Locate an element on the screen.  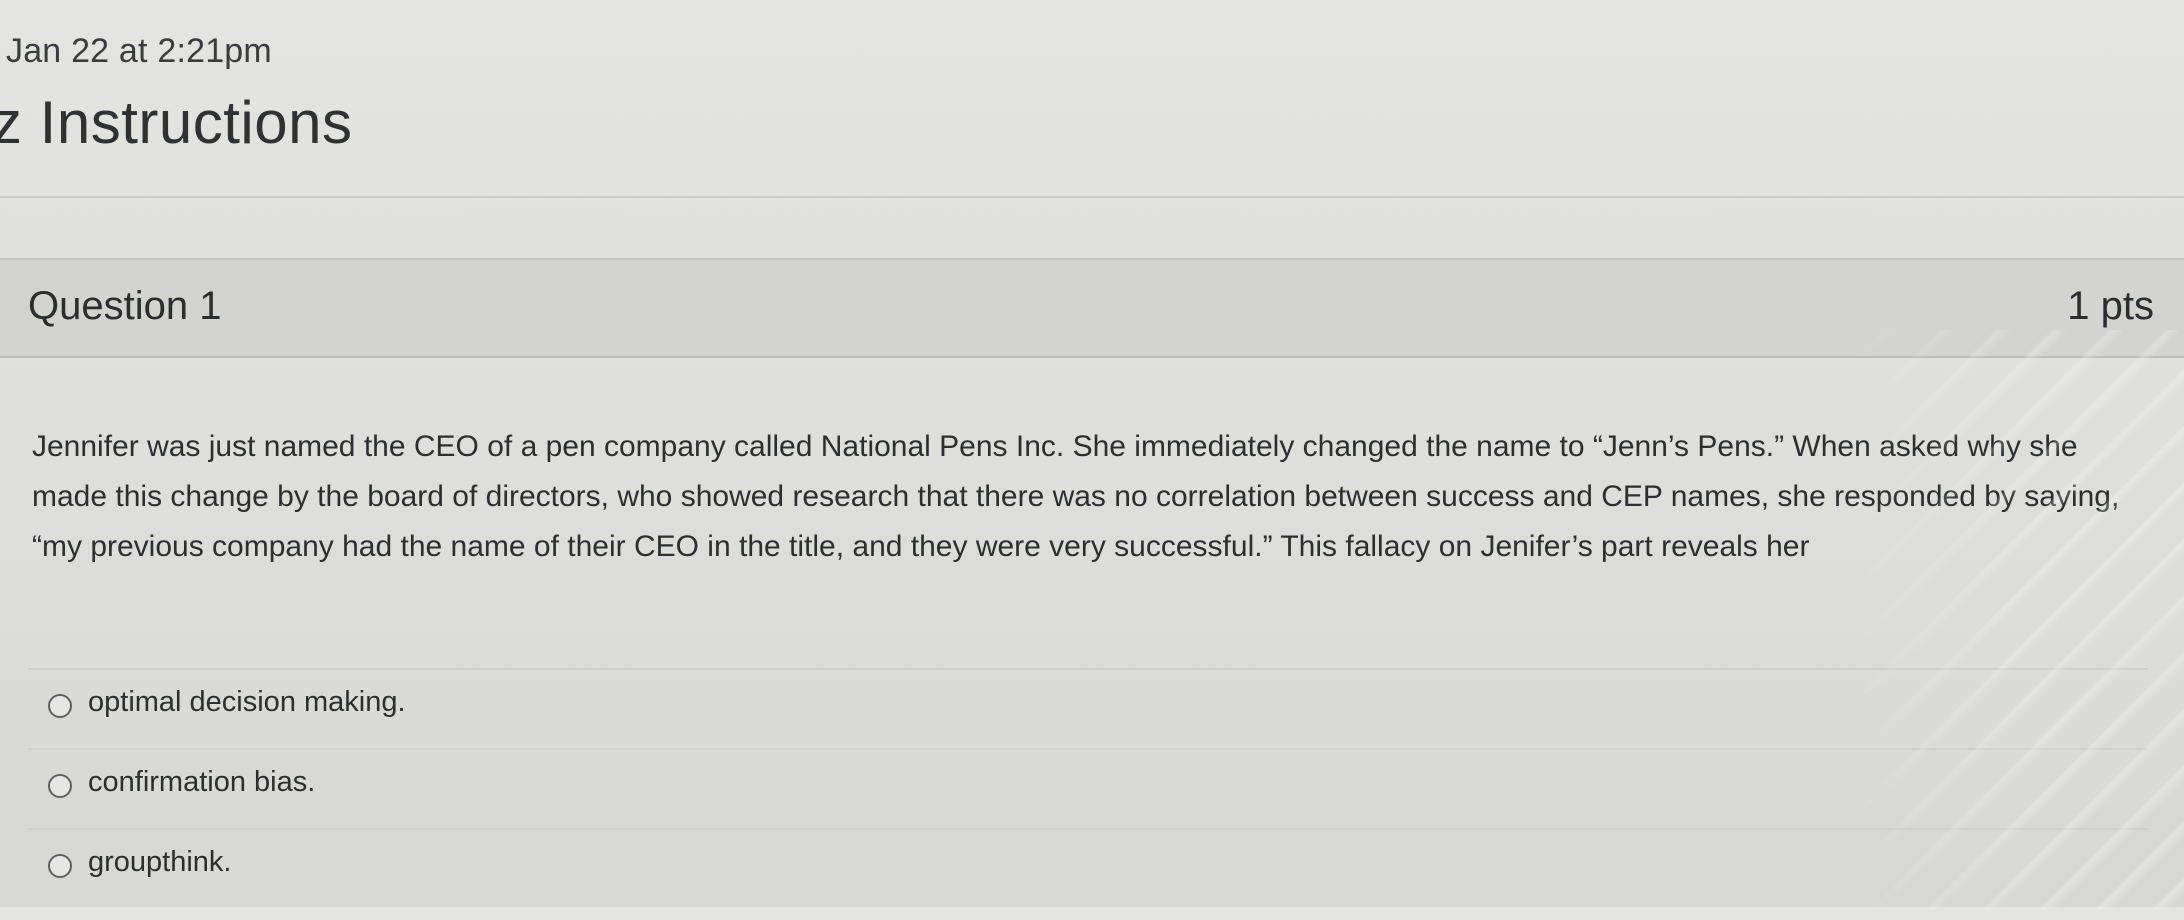
question-header: Question 1 1 pts is located at coordinates (1092, 309).